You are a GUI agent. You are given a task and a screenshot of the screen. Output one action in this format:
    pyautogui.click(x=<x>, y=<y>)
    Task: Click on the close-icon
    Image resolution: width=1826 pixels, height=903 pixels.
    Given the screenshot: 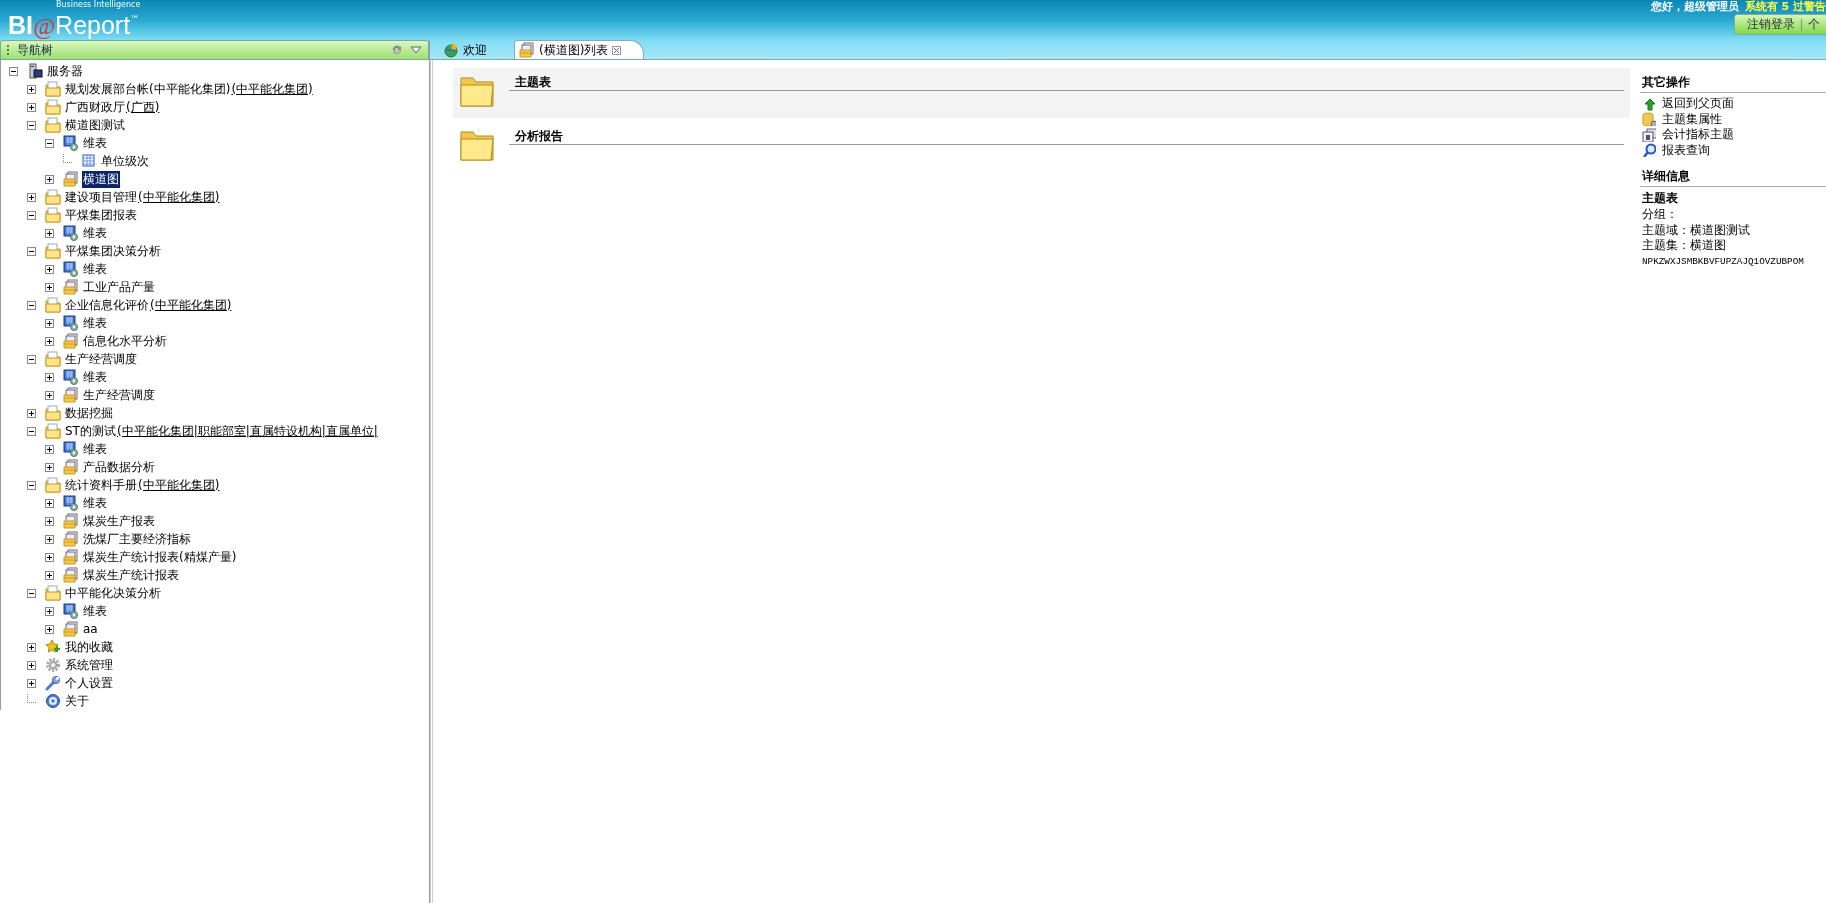 What is the action you would take?
    pyautogui.click(x=617, y=50)
    